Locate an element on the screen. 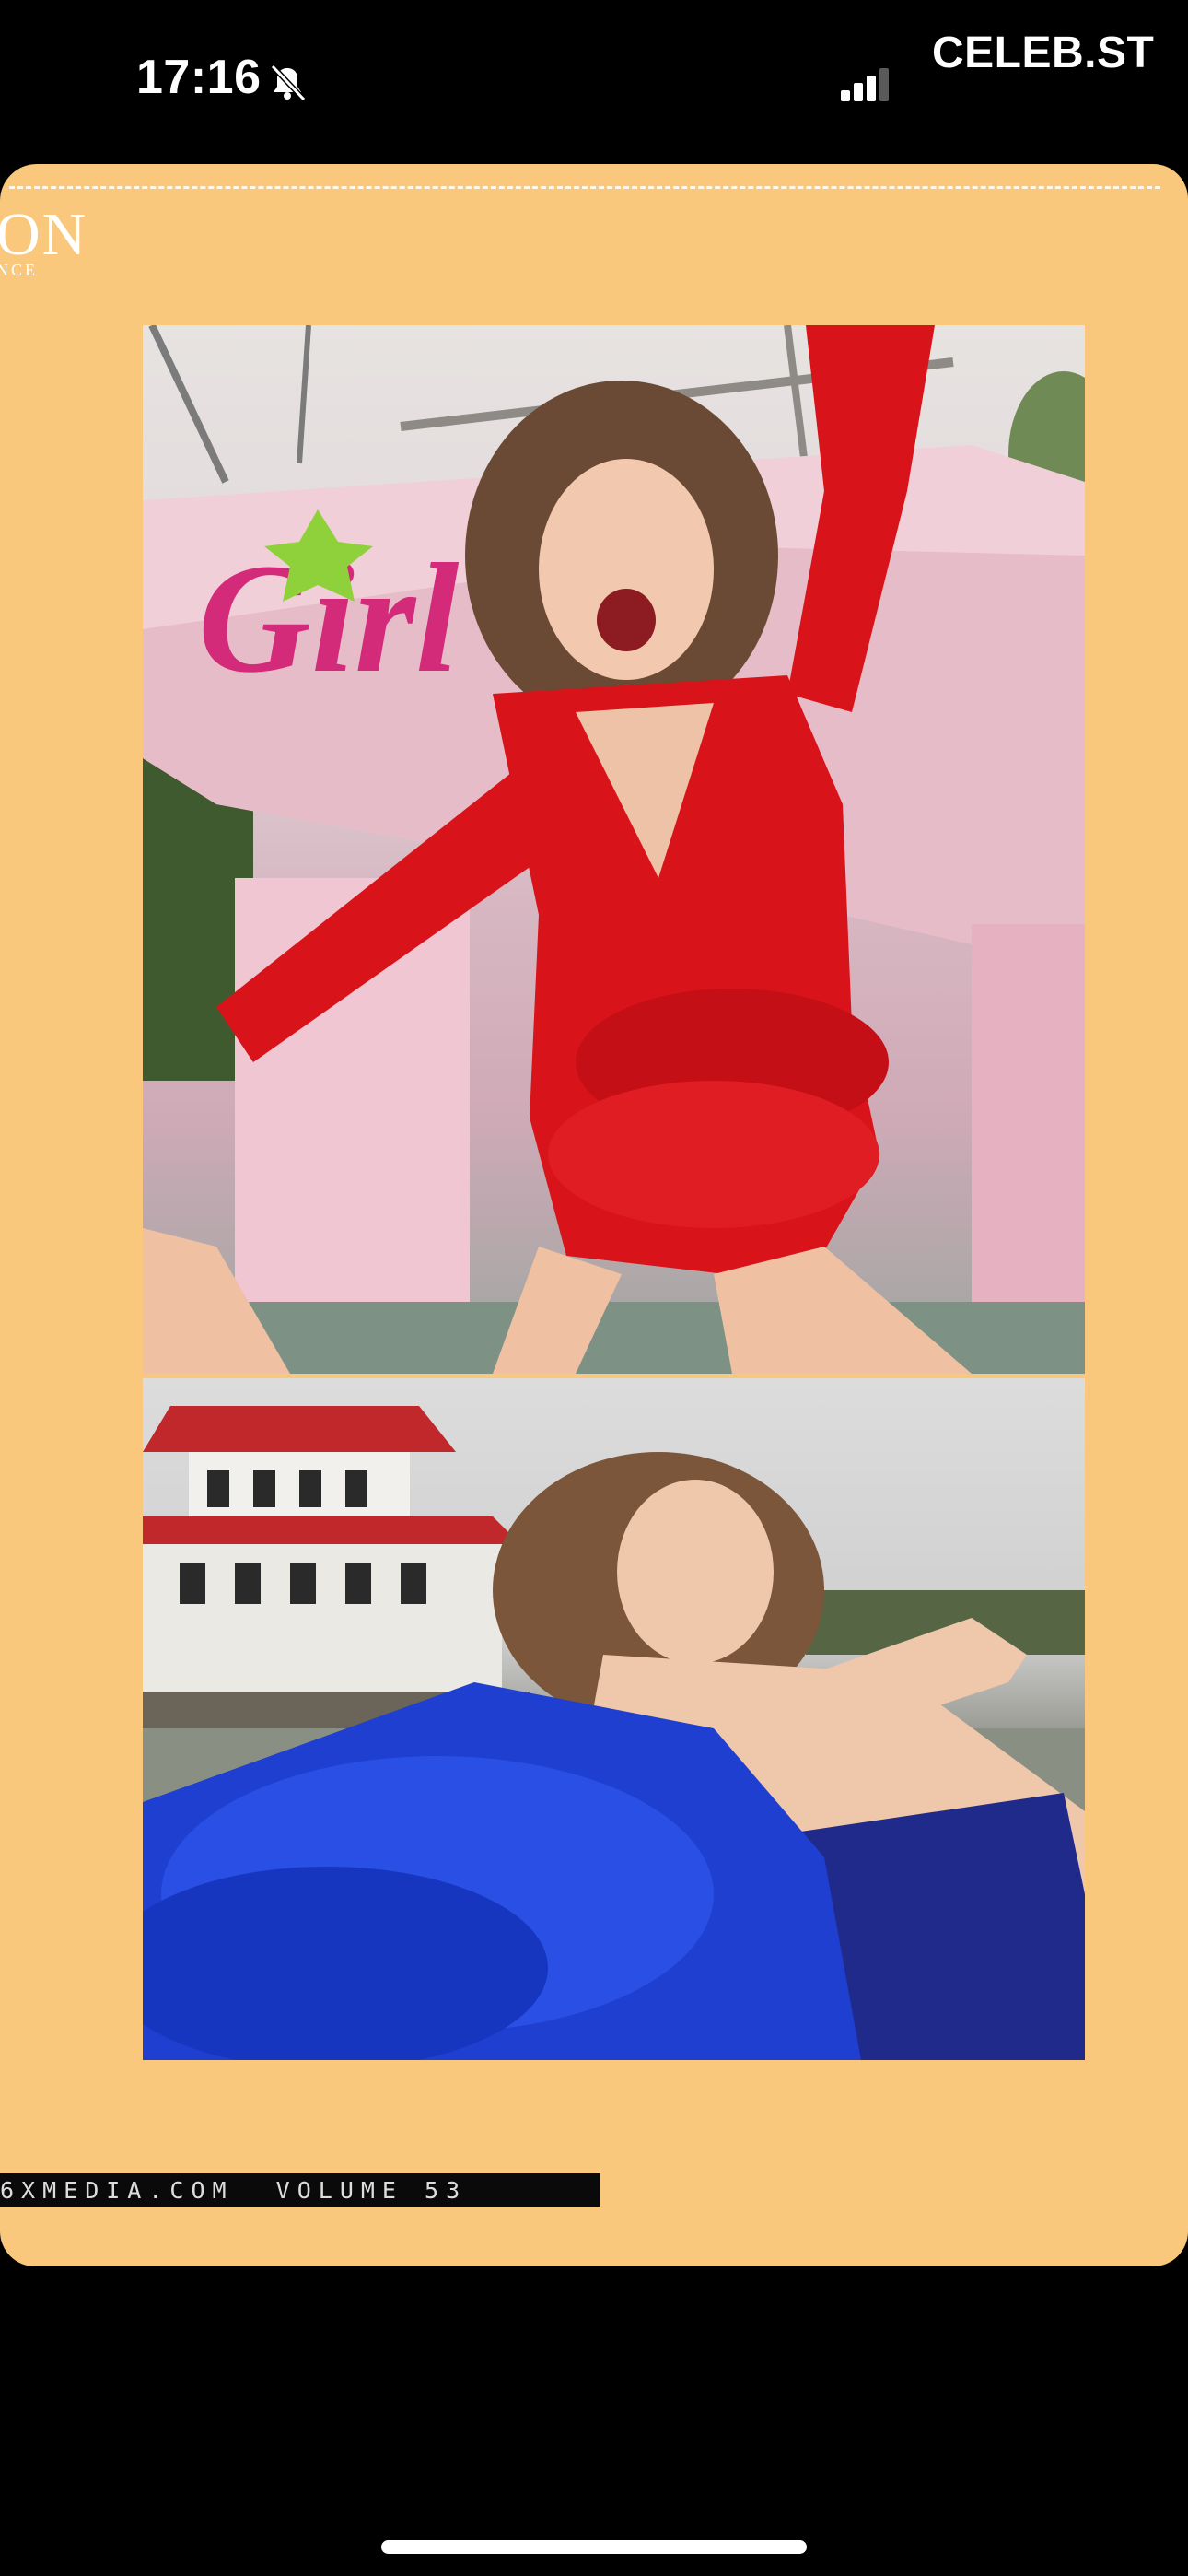 The image size is (1188, 2576). bell-slash-icon is located at coordinates (288, 83).